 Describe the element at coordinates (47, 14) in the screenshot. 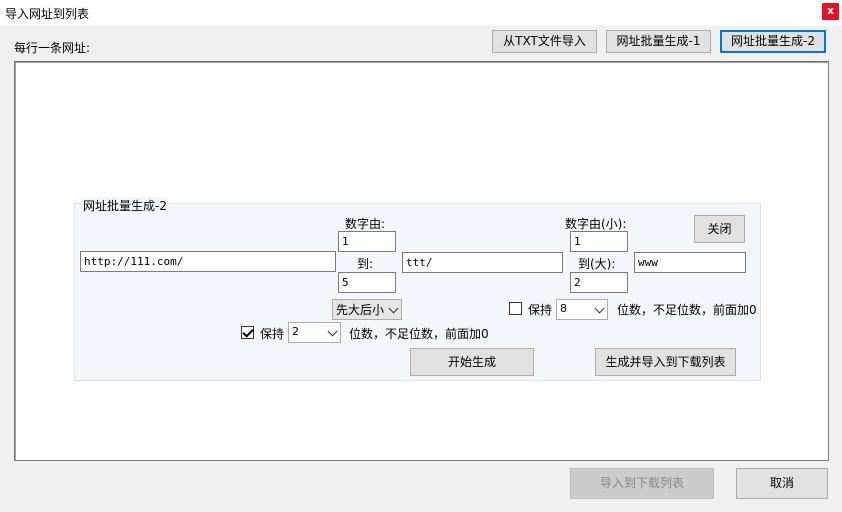

I see `window-title: 导入网址到列表` at that location.